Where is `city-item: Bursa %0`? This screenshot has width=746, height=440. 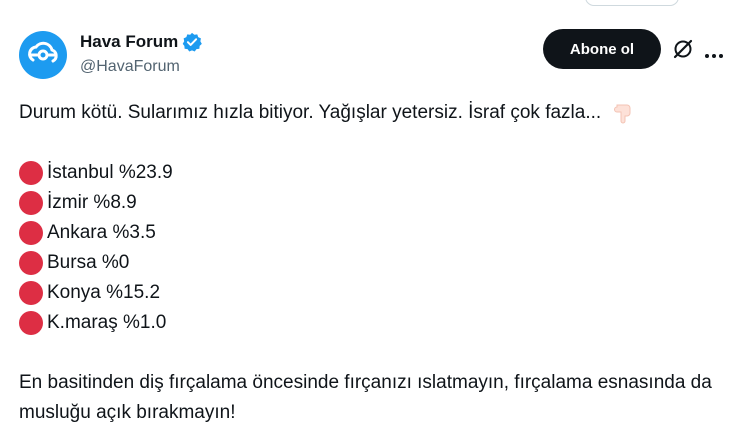
city-item: Bursa %0 is located at coordinates (369, 263).